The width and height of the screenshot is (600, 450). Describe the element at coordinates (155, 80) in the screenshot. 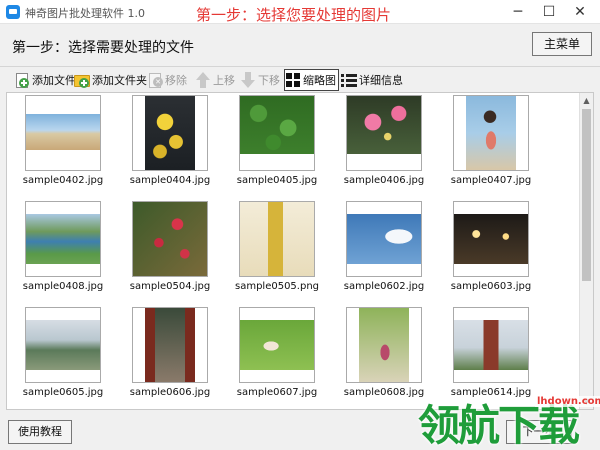

I see `remove-icon` at that location.